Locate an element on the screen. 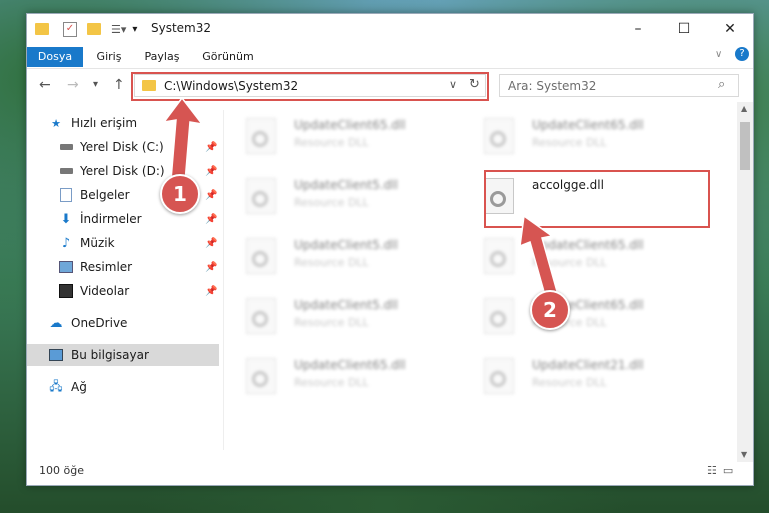 The height and width of the screenshot is (513, 769). search-input: Ara: System32 ⌕ is located at coordinates (619, 85).